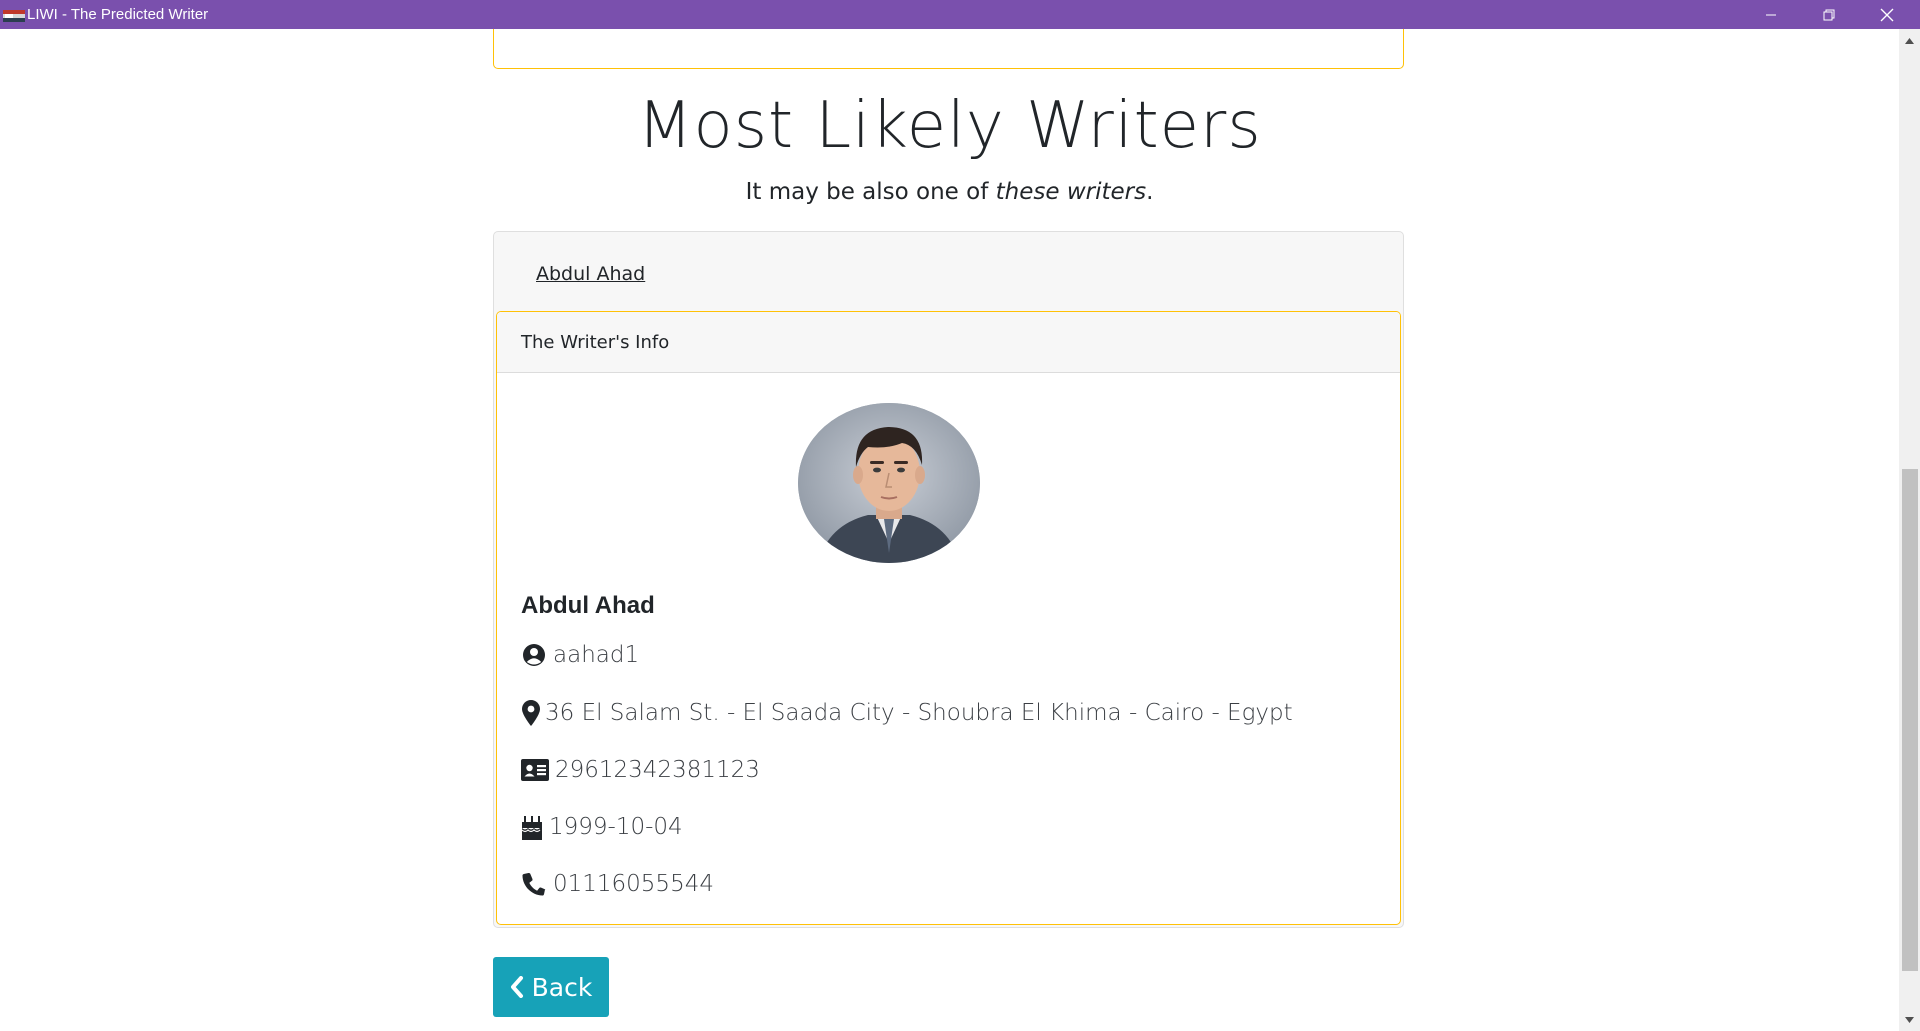 Image resolution: width=1920 pixels, height=1031 pixels. I want to click on vertical-scrollbar, so click(1909, 530).